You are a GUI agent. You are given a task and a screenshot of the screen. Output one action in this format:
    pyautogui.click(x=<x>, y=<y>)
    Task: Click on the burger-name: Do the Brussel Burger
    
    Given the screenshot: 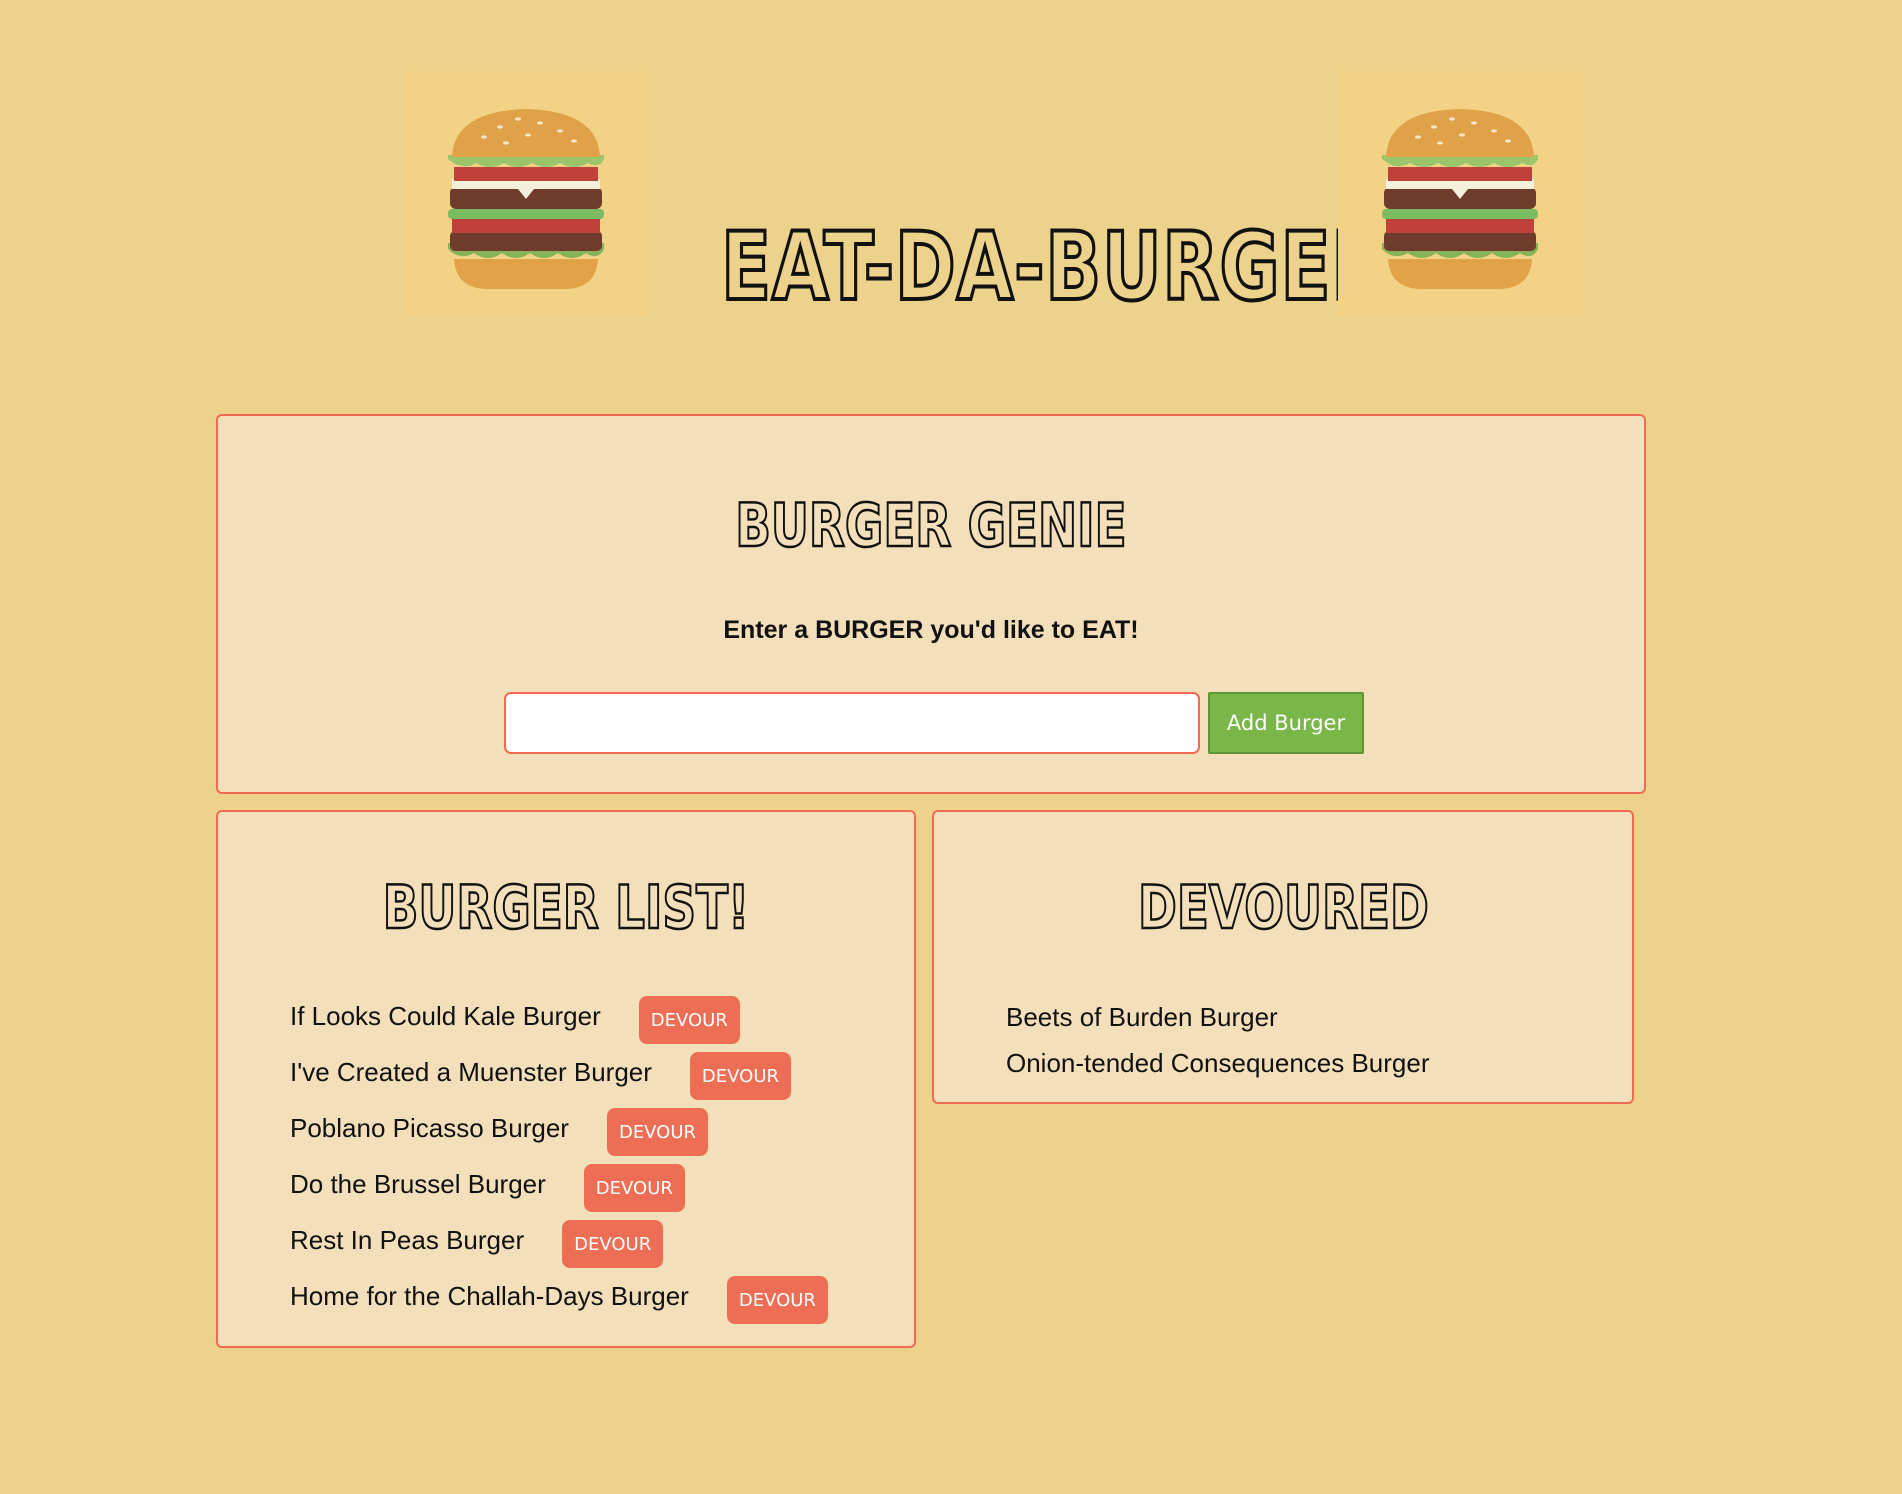 What is the action you would take?
    pyautogui.click(x=418, y=1183)
    